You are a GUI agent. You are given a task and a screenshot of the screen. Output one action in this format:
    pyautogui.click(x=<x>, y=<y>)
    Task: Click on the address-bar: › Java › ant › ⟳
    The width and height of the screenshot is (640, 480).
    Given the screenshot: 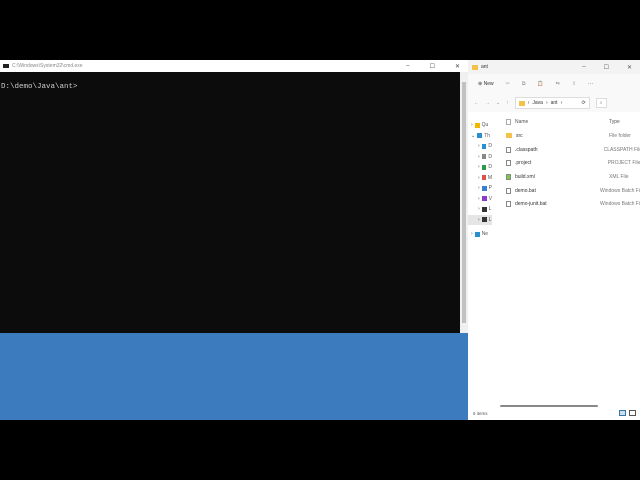 What is the action you would take?
    pyautogui.click(x=552, y=103)
    